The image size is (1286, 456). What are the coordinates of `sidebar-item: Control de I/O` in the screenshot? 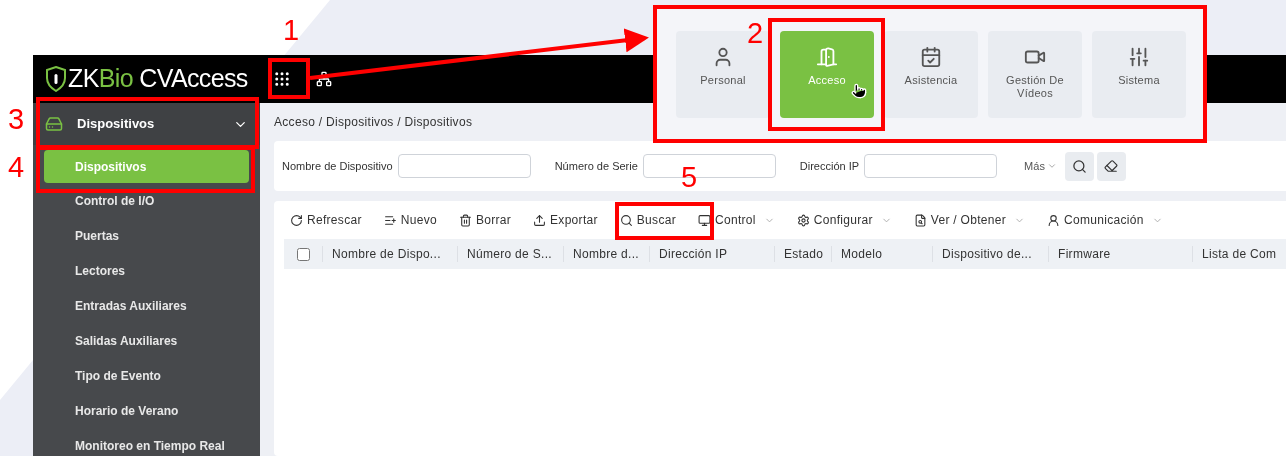 It's located at (146, 200).